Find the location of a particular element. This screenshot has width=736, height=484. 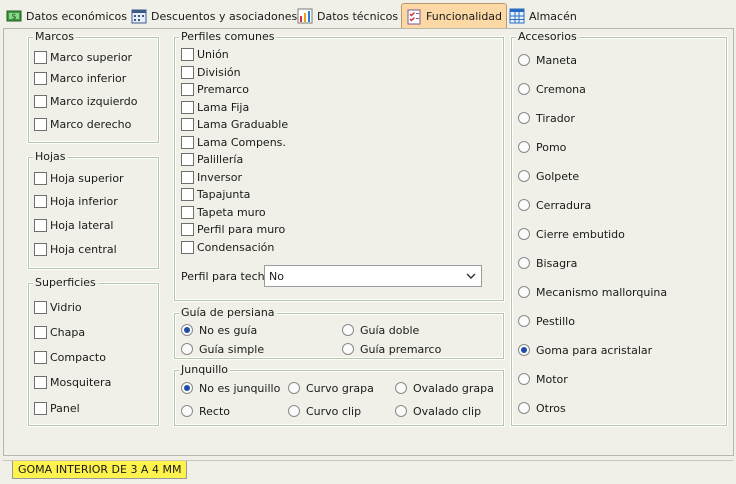

curvo-grapa-radio: Curvo grapa is located at coordinates (331, 388).